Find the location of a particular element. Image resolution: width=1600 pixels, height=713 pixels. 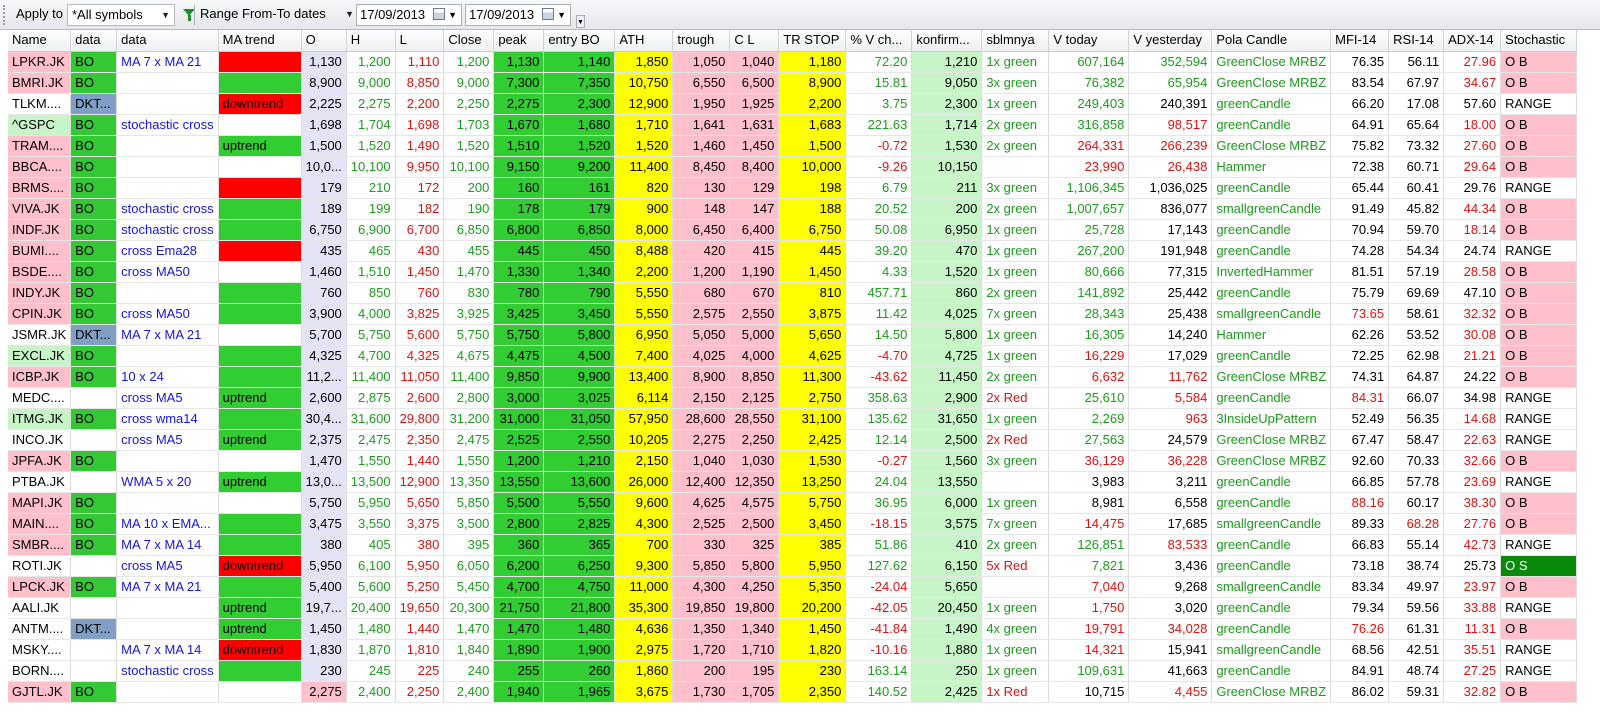

ath-cell: 10,205 is located at coordinates (644, 440).